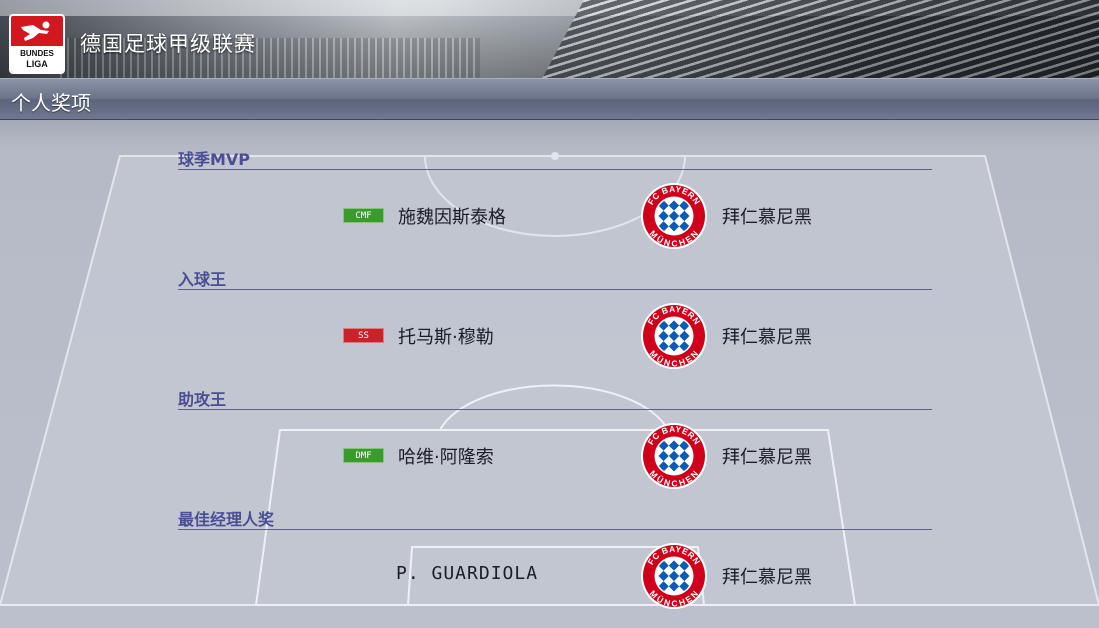 Image resolution: width=1099 pixels, height=628 pixels. What do you see at coordinates (226, 519) in the screenshot?
I see `award-title: 最佳经理人奖` at bounding box center [226, 519].